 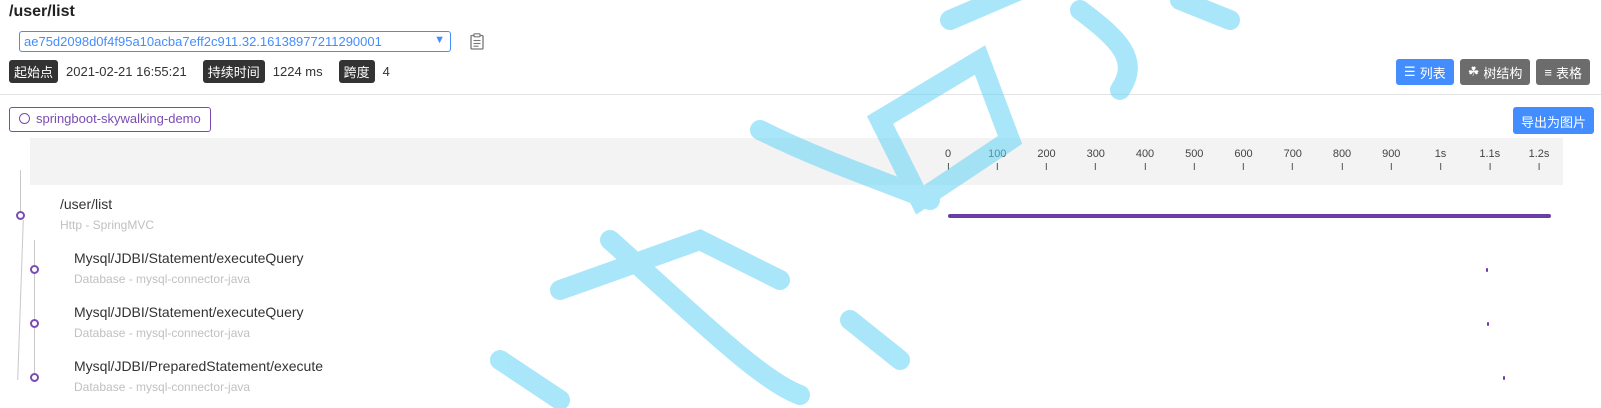 What do you see at coordinates (42, 11) in the screenshot?
I see `page-title: /user/list` at bounding box center [42, 11].